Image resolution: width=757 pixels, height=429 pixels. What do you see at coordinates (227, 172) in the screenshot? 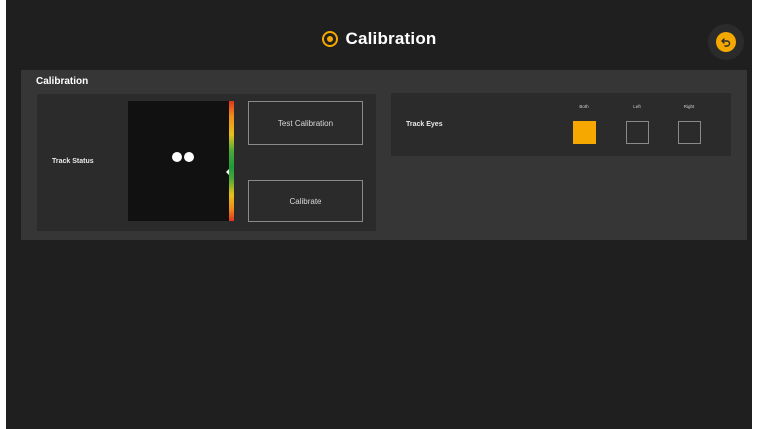
I see `gauge-marker-icon` at bounding box center [227, 172].